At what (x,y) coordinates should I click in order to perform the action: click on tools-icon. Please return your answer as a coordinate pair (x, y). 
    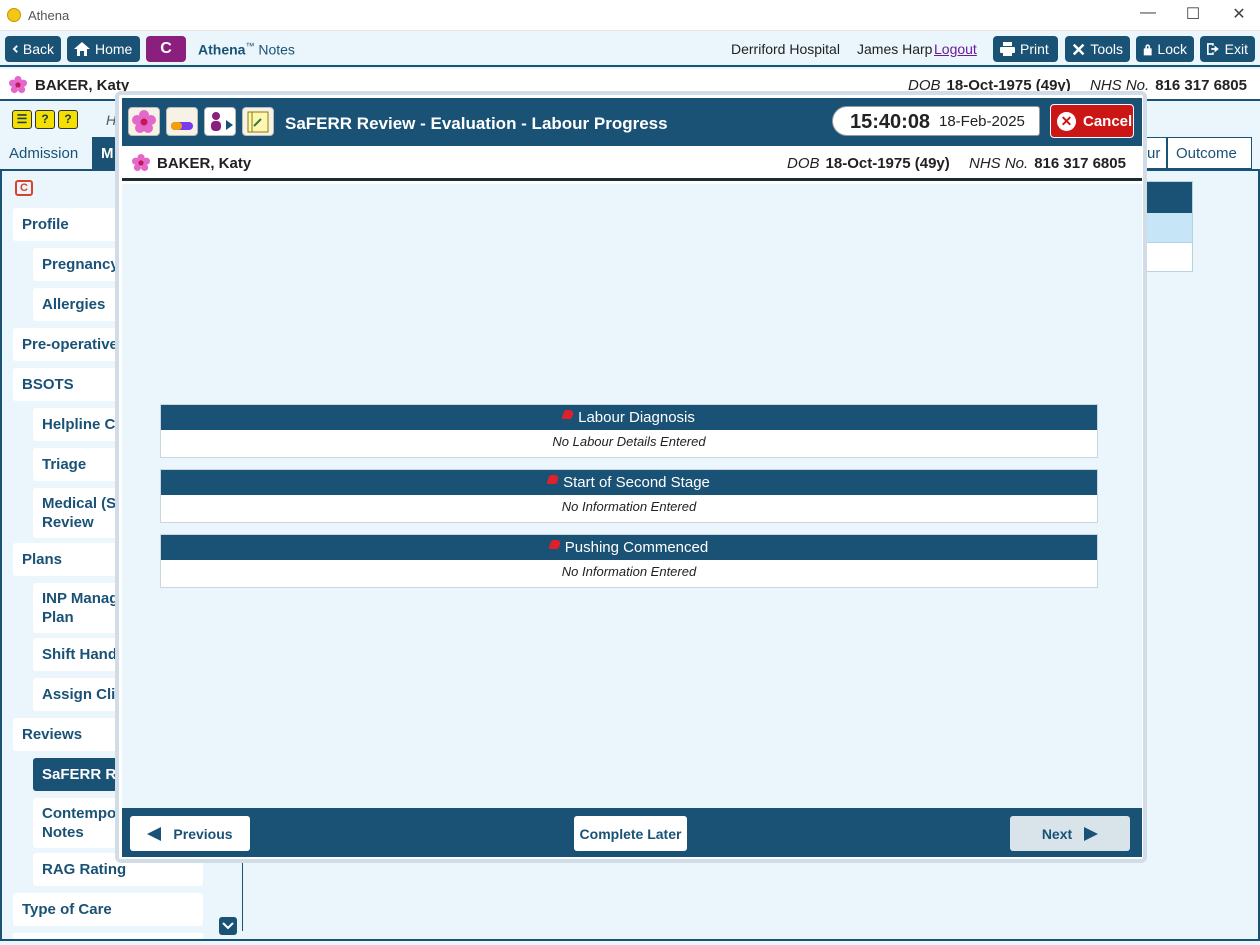
    Looking at the image, I should click on (1078, 49).